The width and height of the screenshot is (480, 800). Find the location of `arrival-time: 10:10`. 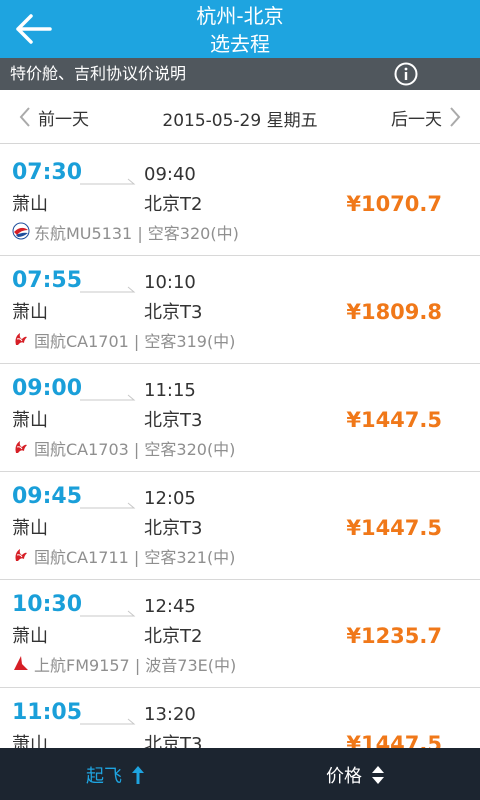

arrival-time: 10:10 is located at coordinates (170, 282).